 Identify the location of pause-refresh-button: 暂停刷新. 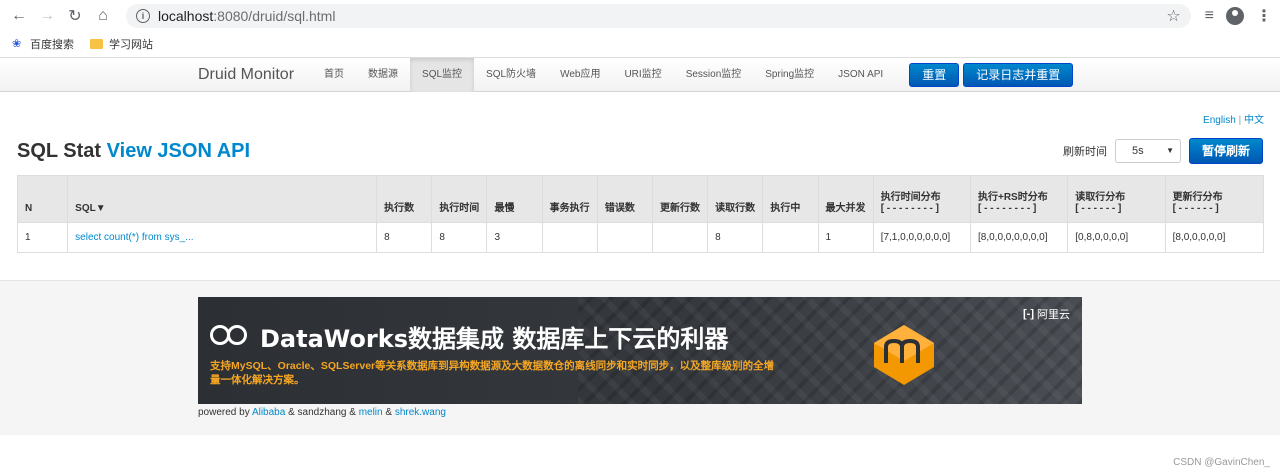
(1225, 151).